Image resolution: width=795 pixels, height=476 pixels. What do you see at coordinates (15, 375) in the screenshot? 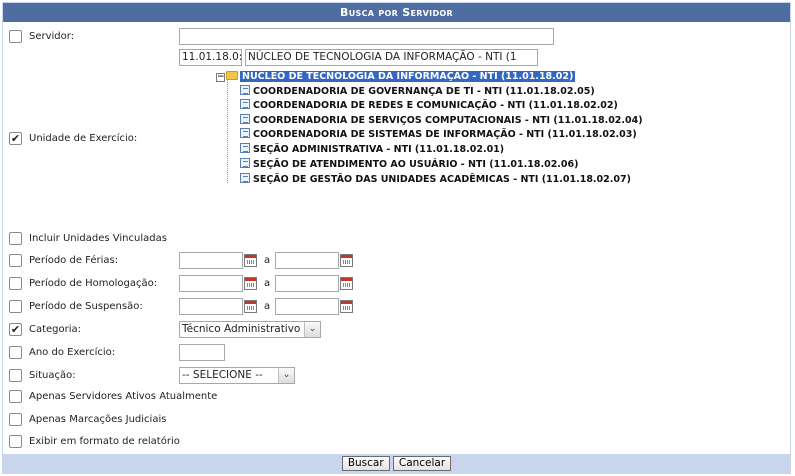
I see `situacao-checkbox` at bounding box center [15, 375].